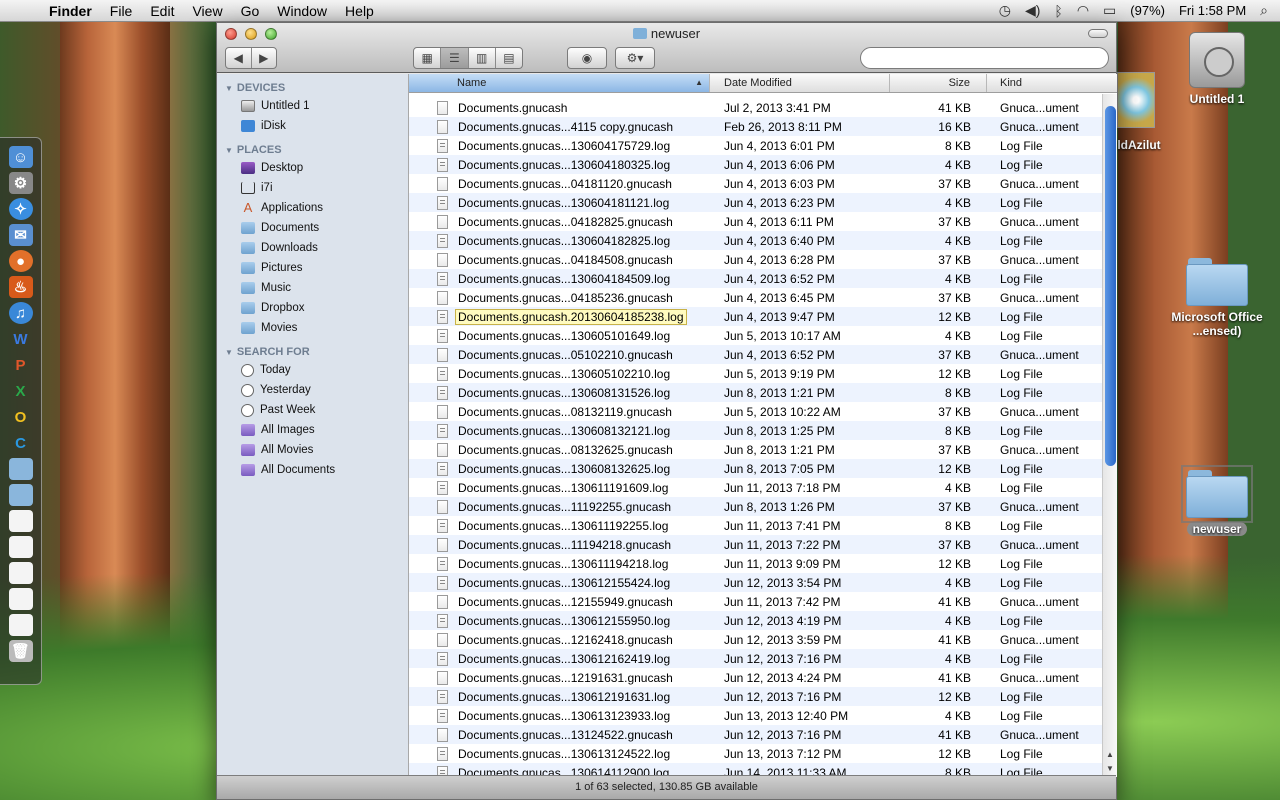  Describe the element at coordinates (312, 370) in the screenshot. I see `sidebar-item-today: Today` at that location.